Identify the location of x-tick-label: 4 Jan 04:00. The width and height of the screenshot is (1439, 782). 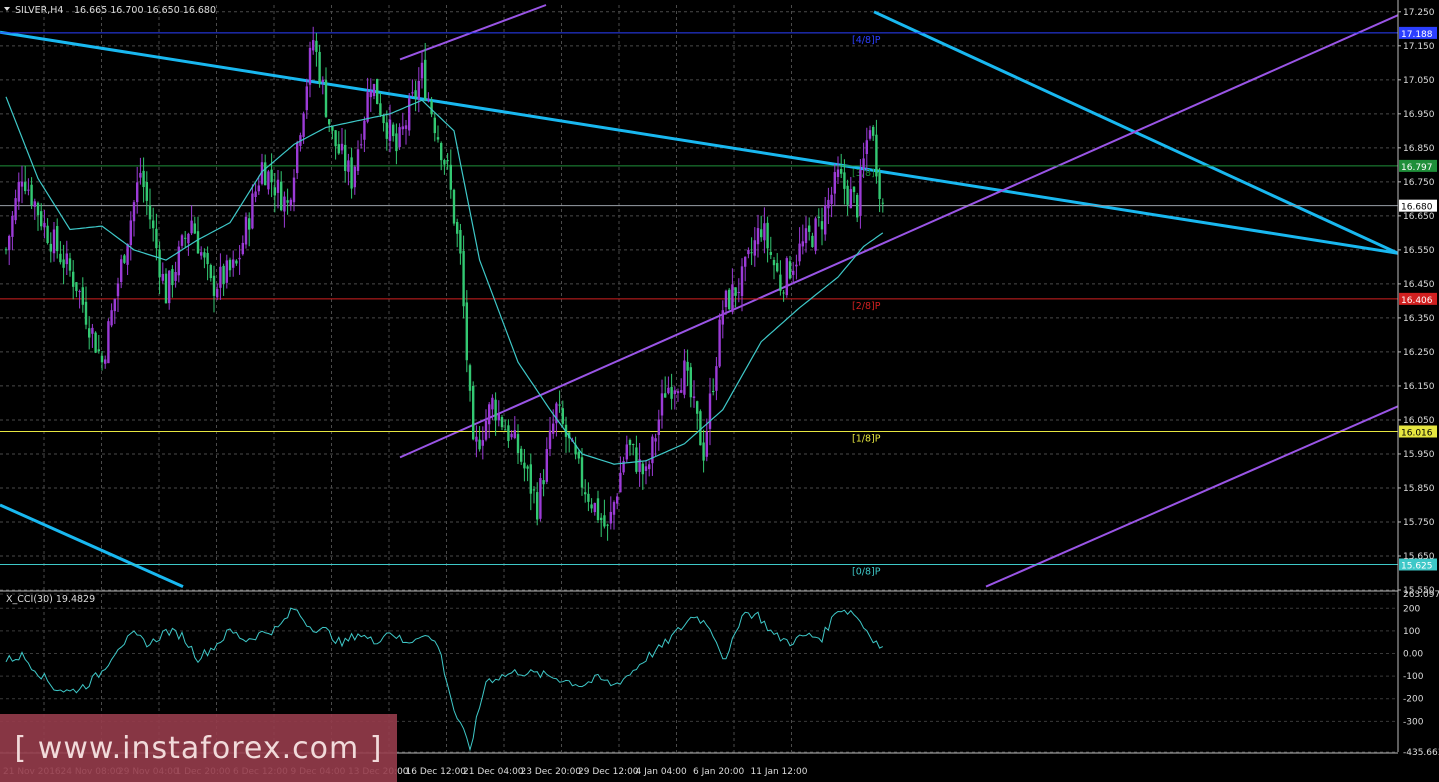
(662, 772).